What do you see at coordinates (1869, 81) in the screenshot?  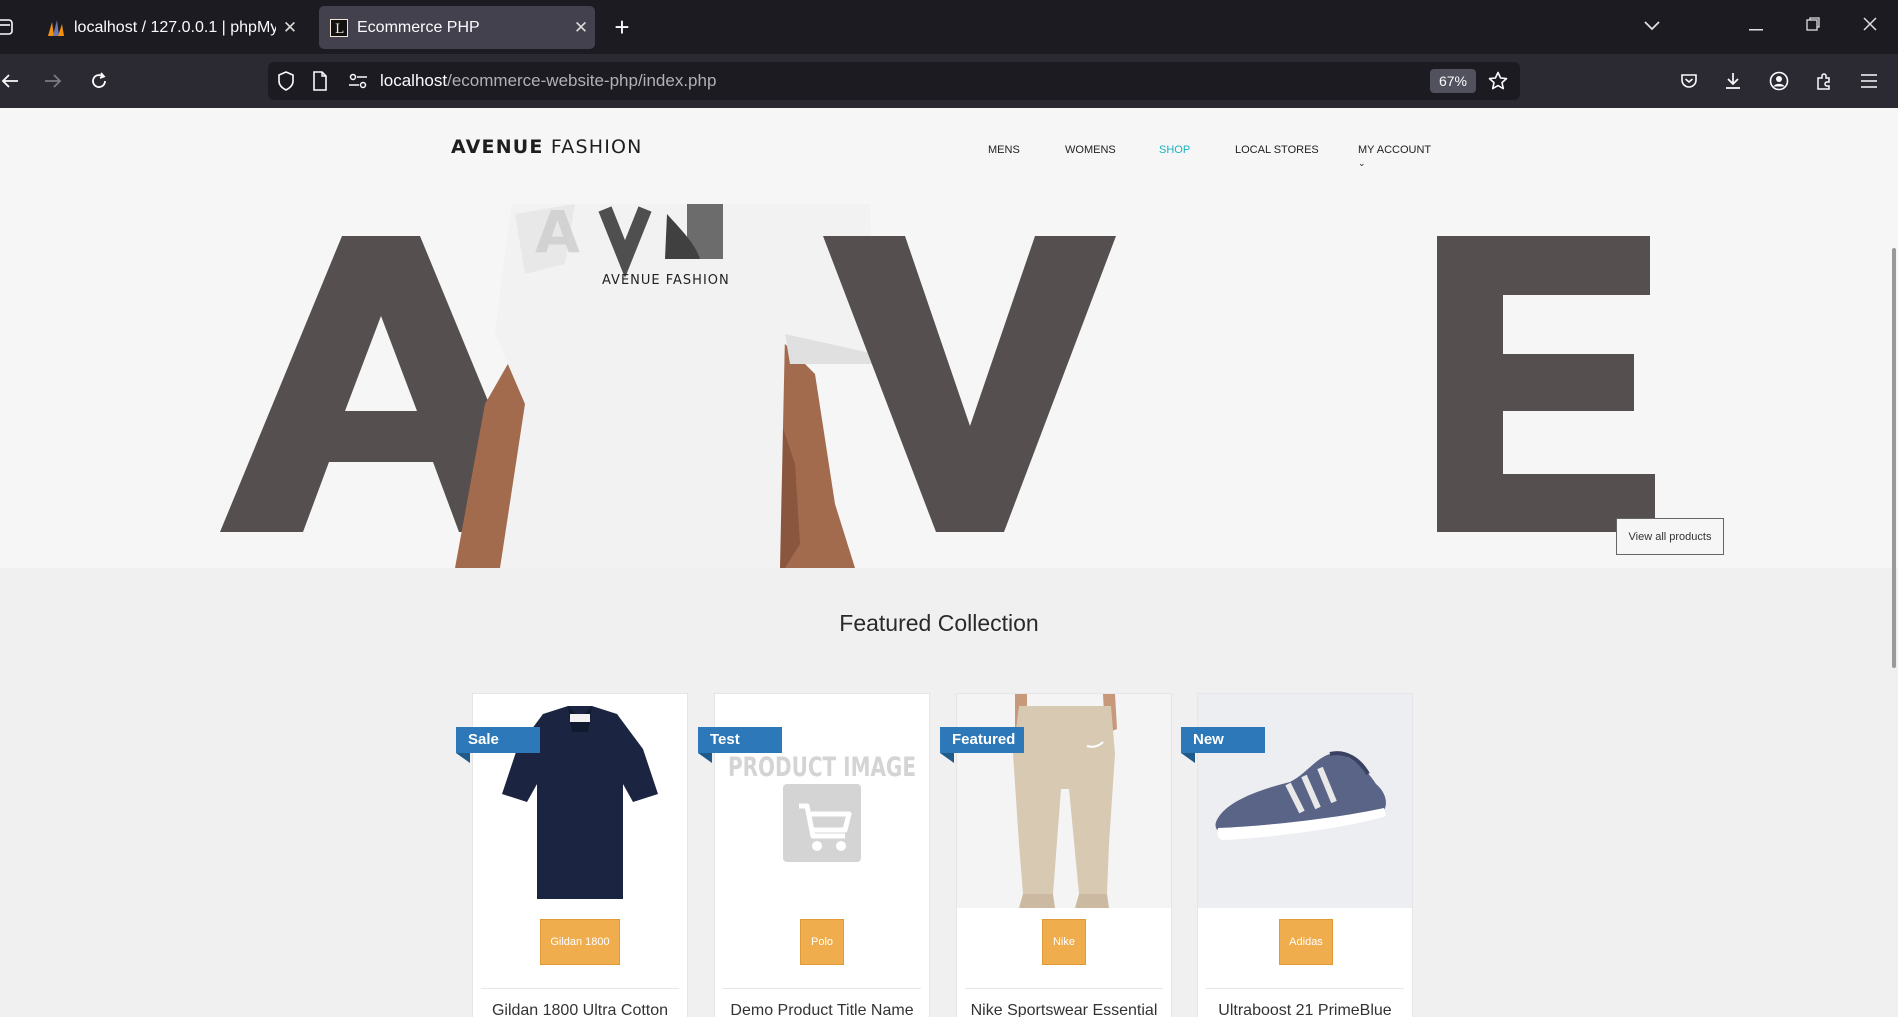 I see `app-menu-hamburger-icon` at bounding box center [1869, 81].